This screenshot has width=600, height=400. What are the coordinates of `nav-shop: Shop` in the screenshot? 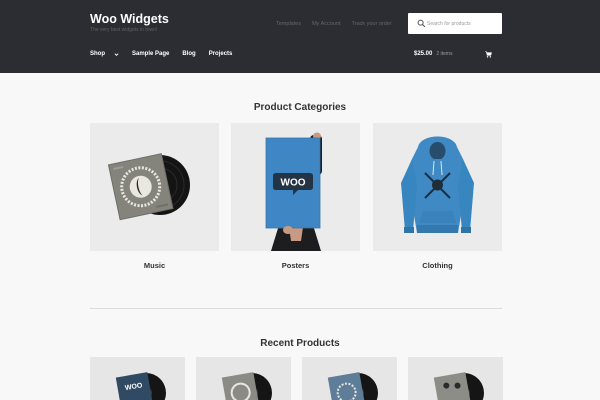 It's located at (104, 54).